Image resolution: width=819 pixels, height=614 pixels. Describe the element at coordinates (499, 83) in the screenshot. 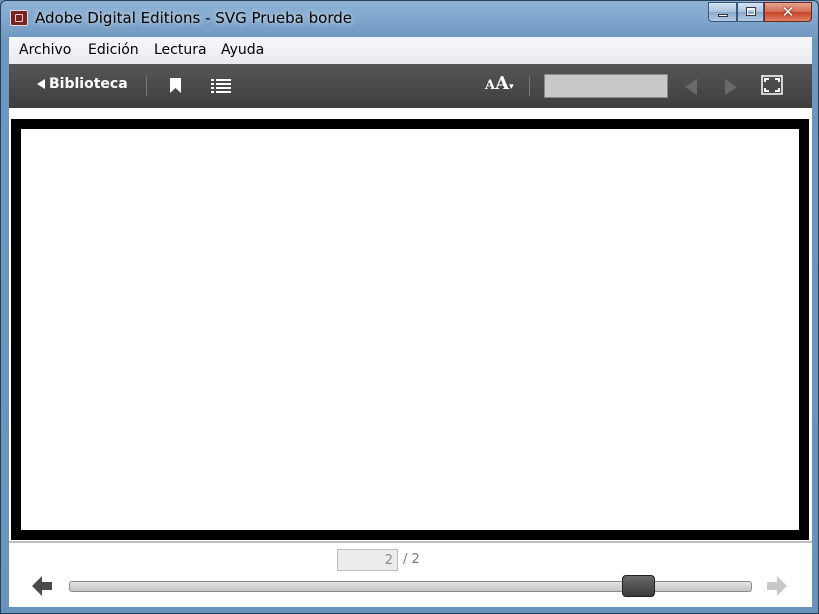

I see `font-size-icon: AA▾` at that location.